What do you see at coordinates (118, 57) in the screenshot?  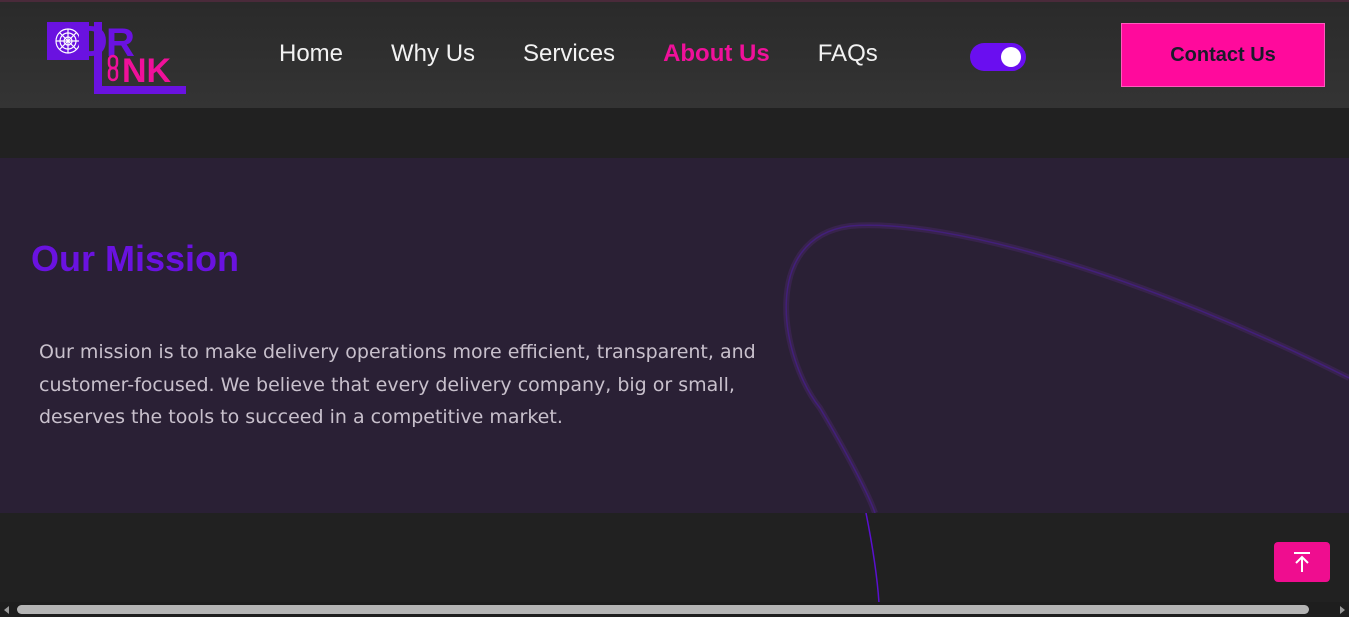 I see `logo: D R L NK` at bounding box center [118, 57].